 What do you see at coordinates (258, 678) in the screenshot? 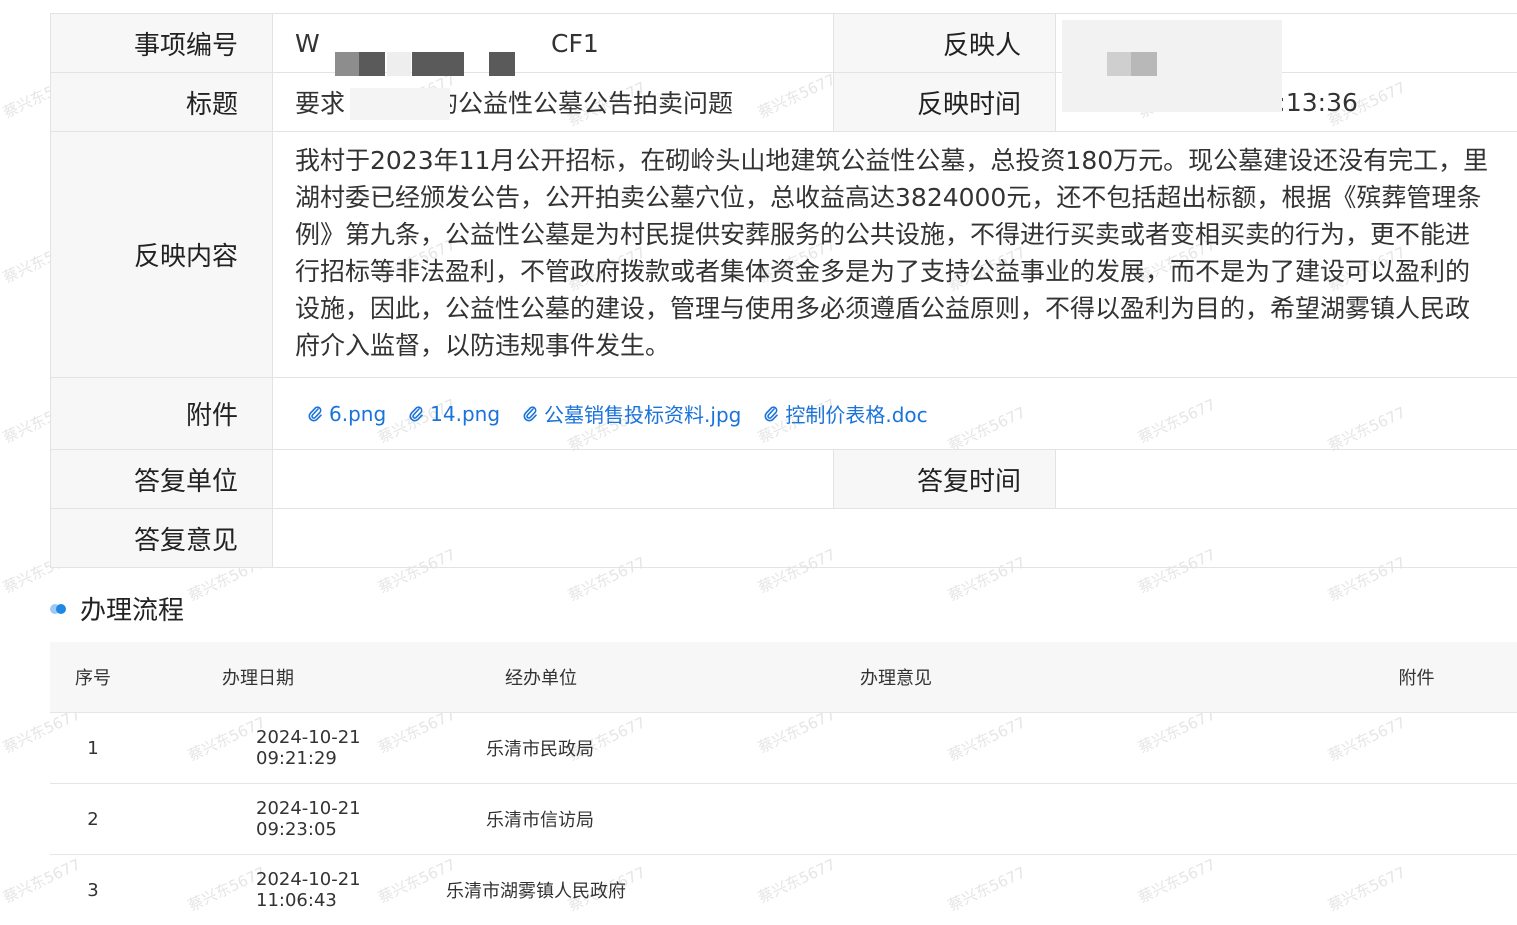
I see `col-date-header: 办理日期` at bounding box center [258, 678].